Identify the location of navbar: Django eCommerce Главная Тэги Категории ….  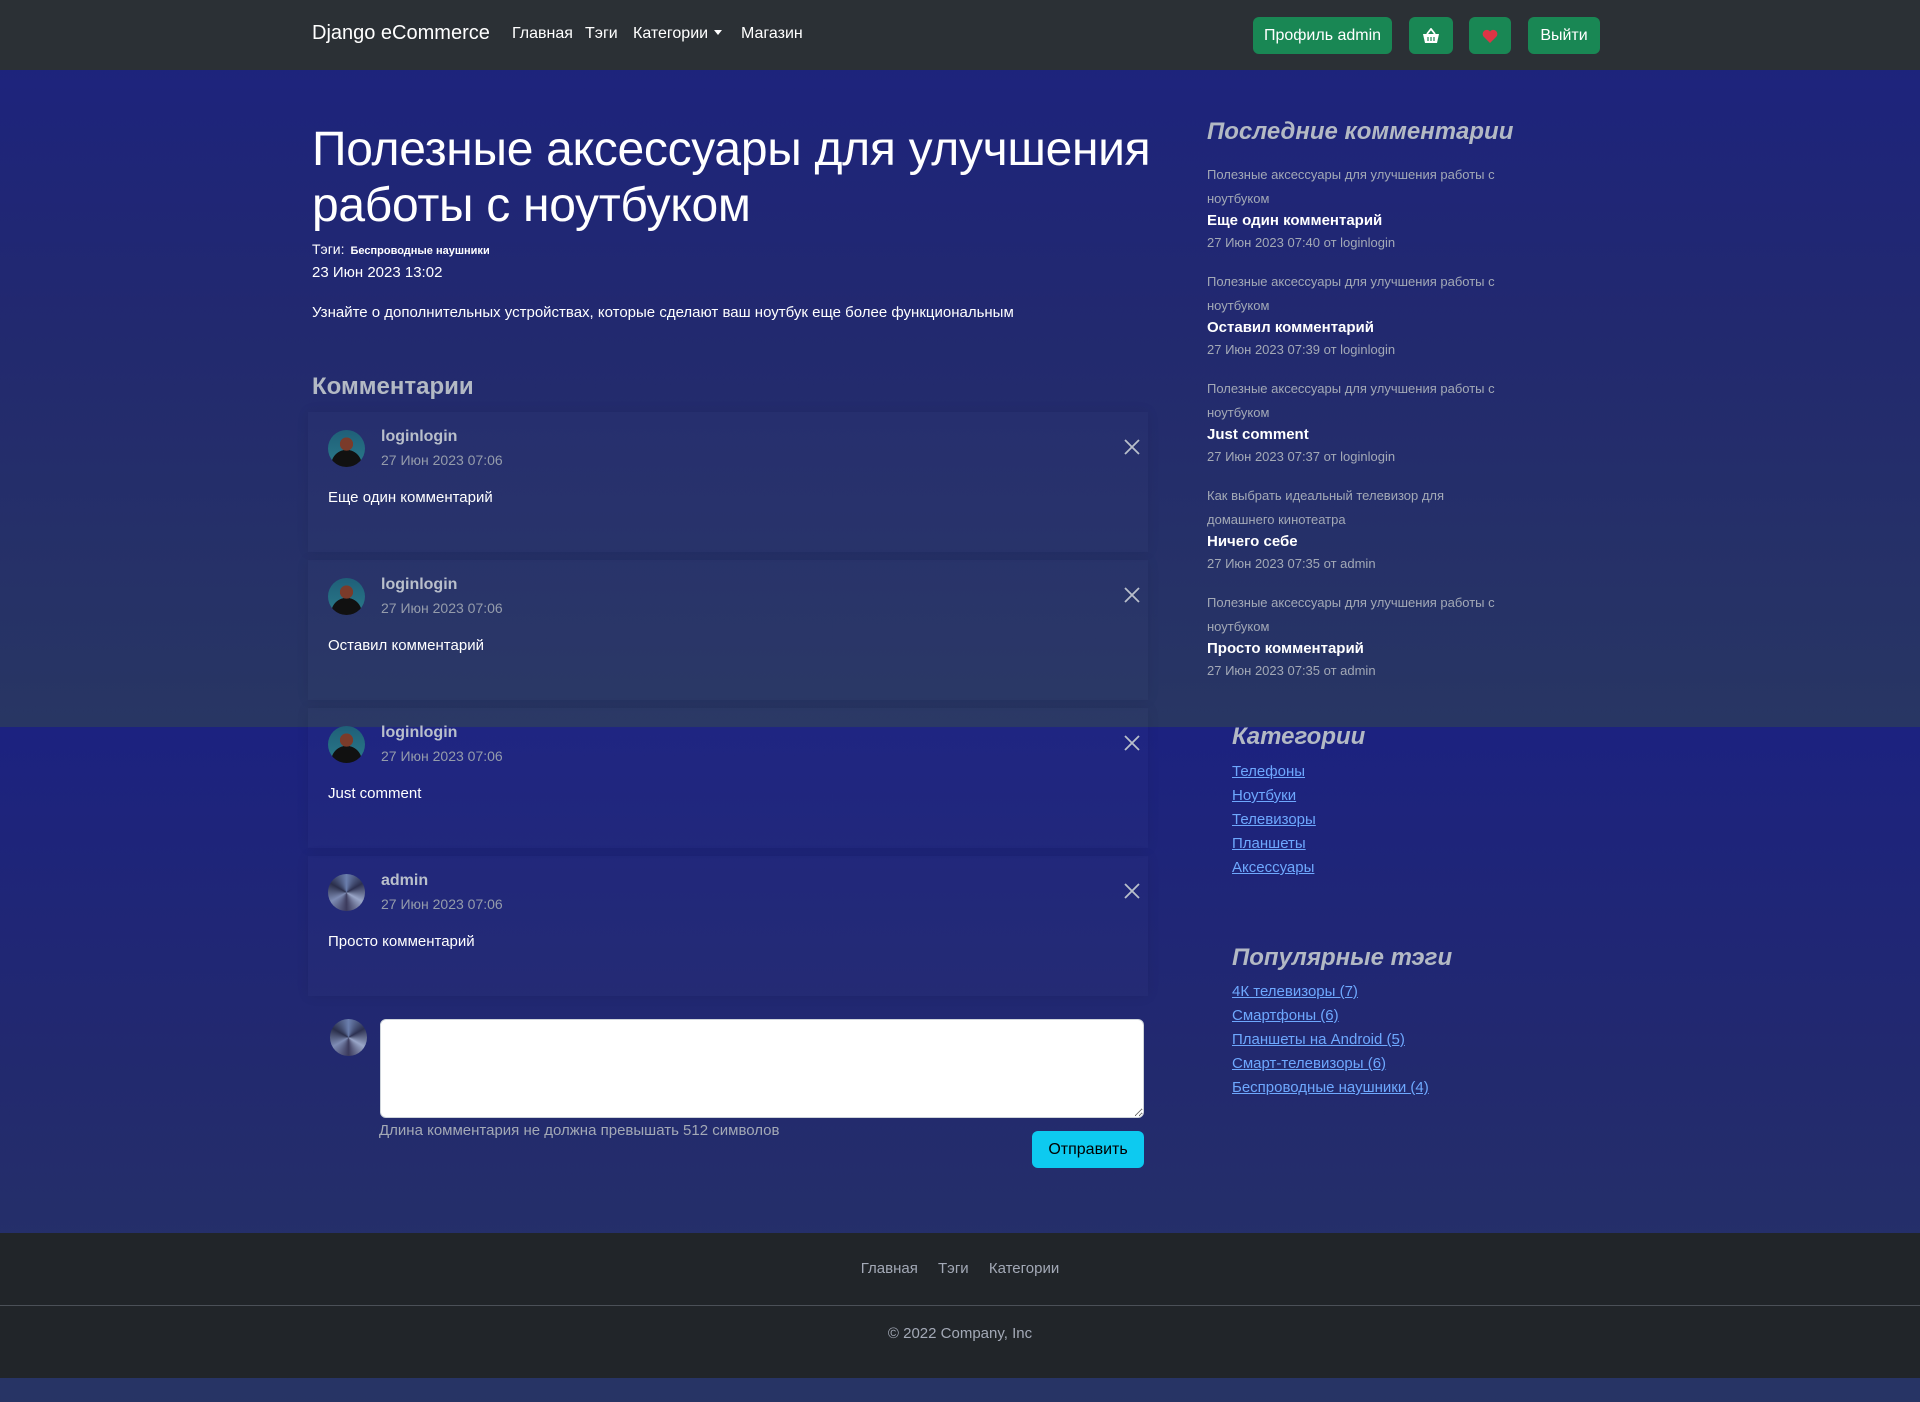
(960, 35).